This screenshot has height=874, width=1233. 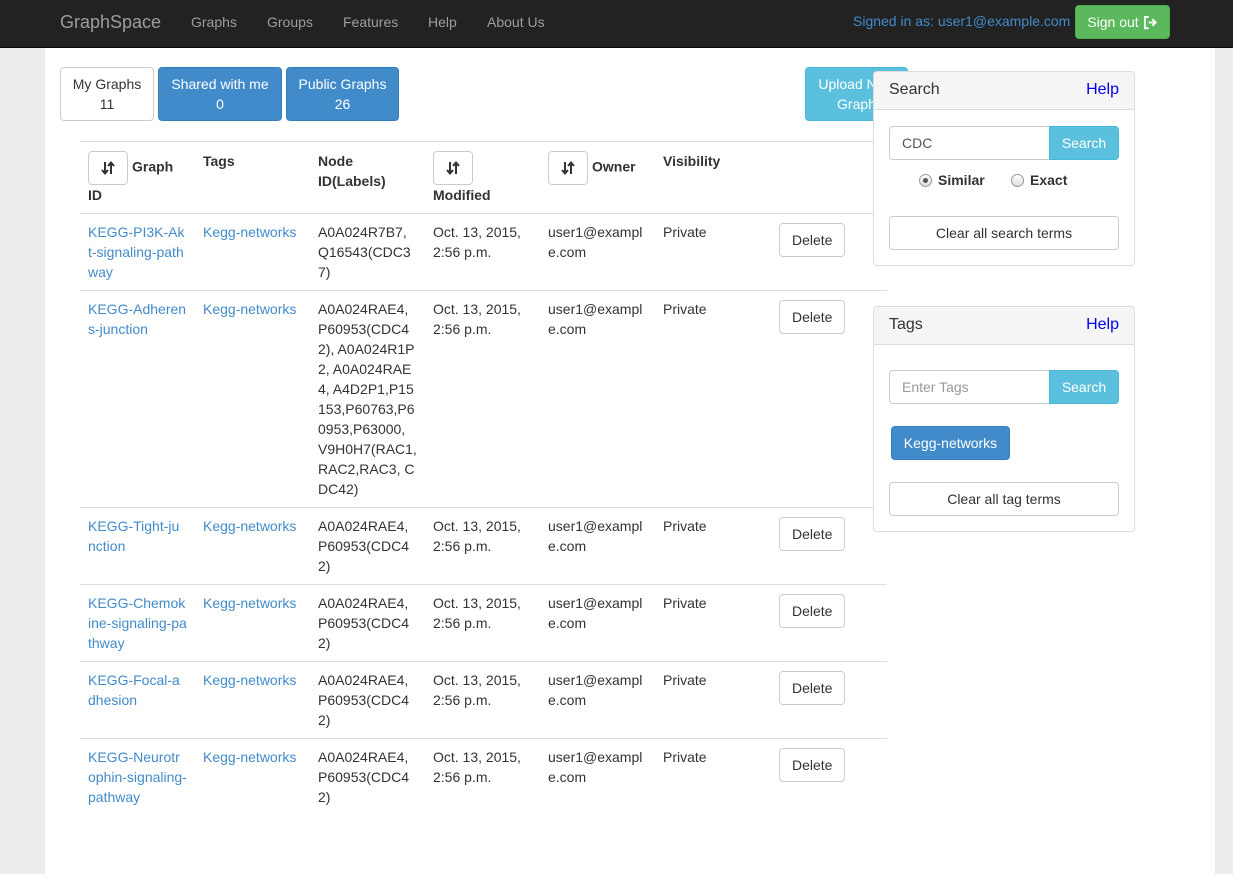 I want to click on tags-search-button: Search, so click(x=1084, y=387).